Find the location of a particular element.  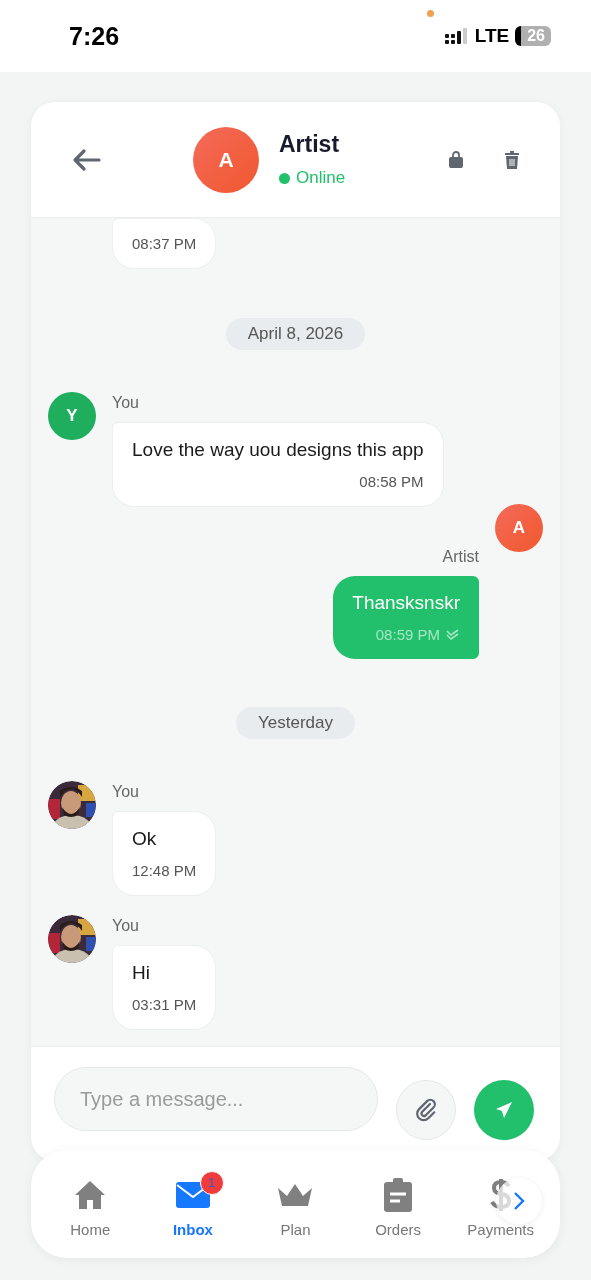

sender-name: Artist is located at coordinates (460, 557).